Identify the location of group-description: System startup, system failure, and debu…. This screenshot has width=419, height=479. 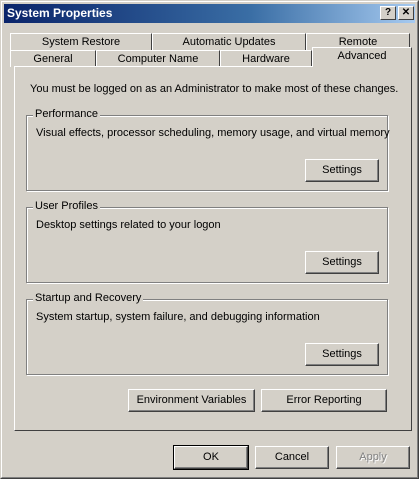
(178, 317).